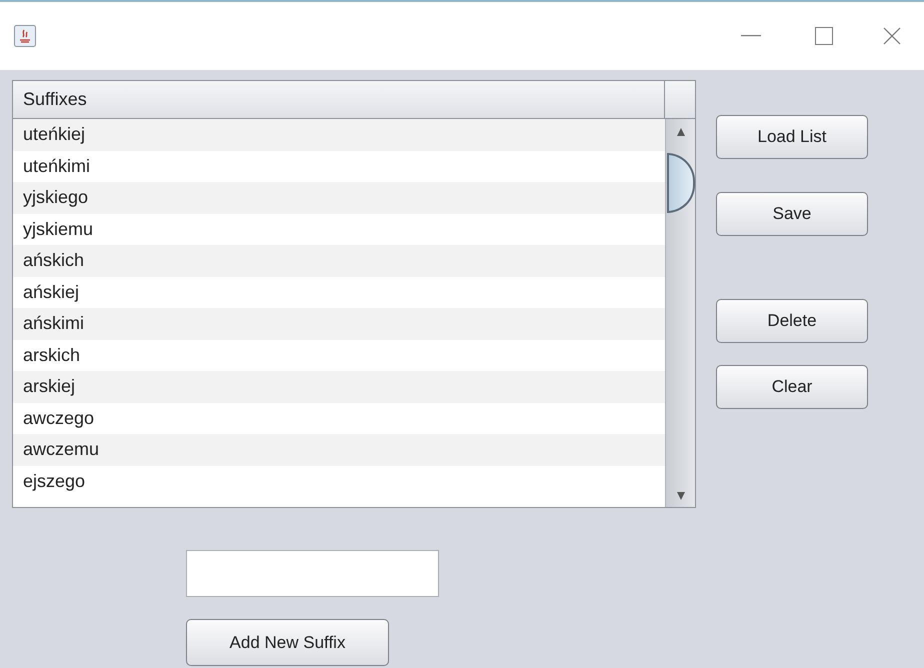  I want to click on action-button: Delete, so click(792, 321).